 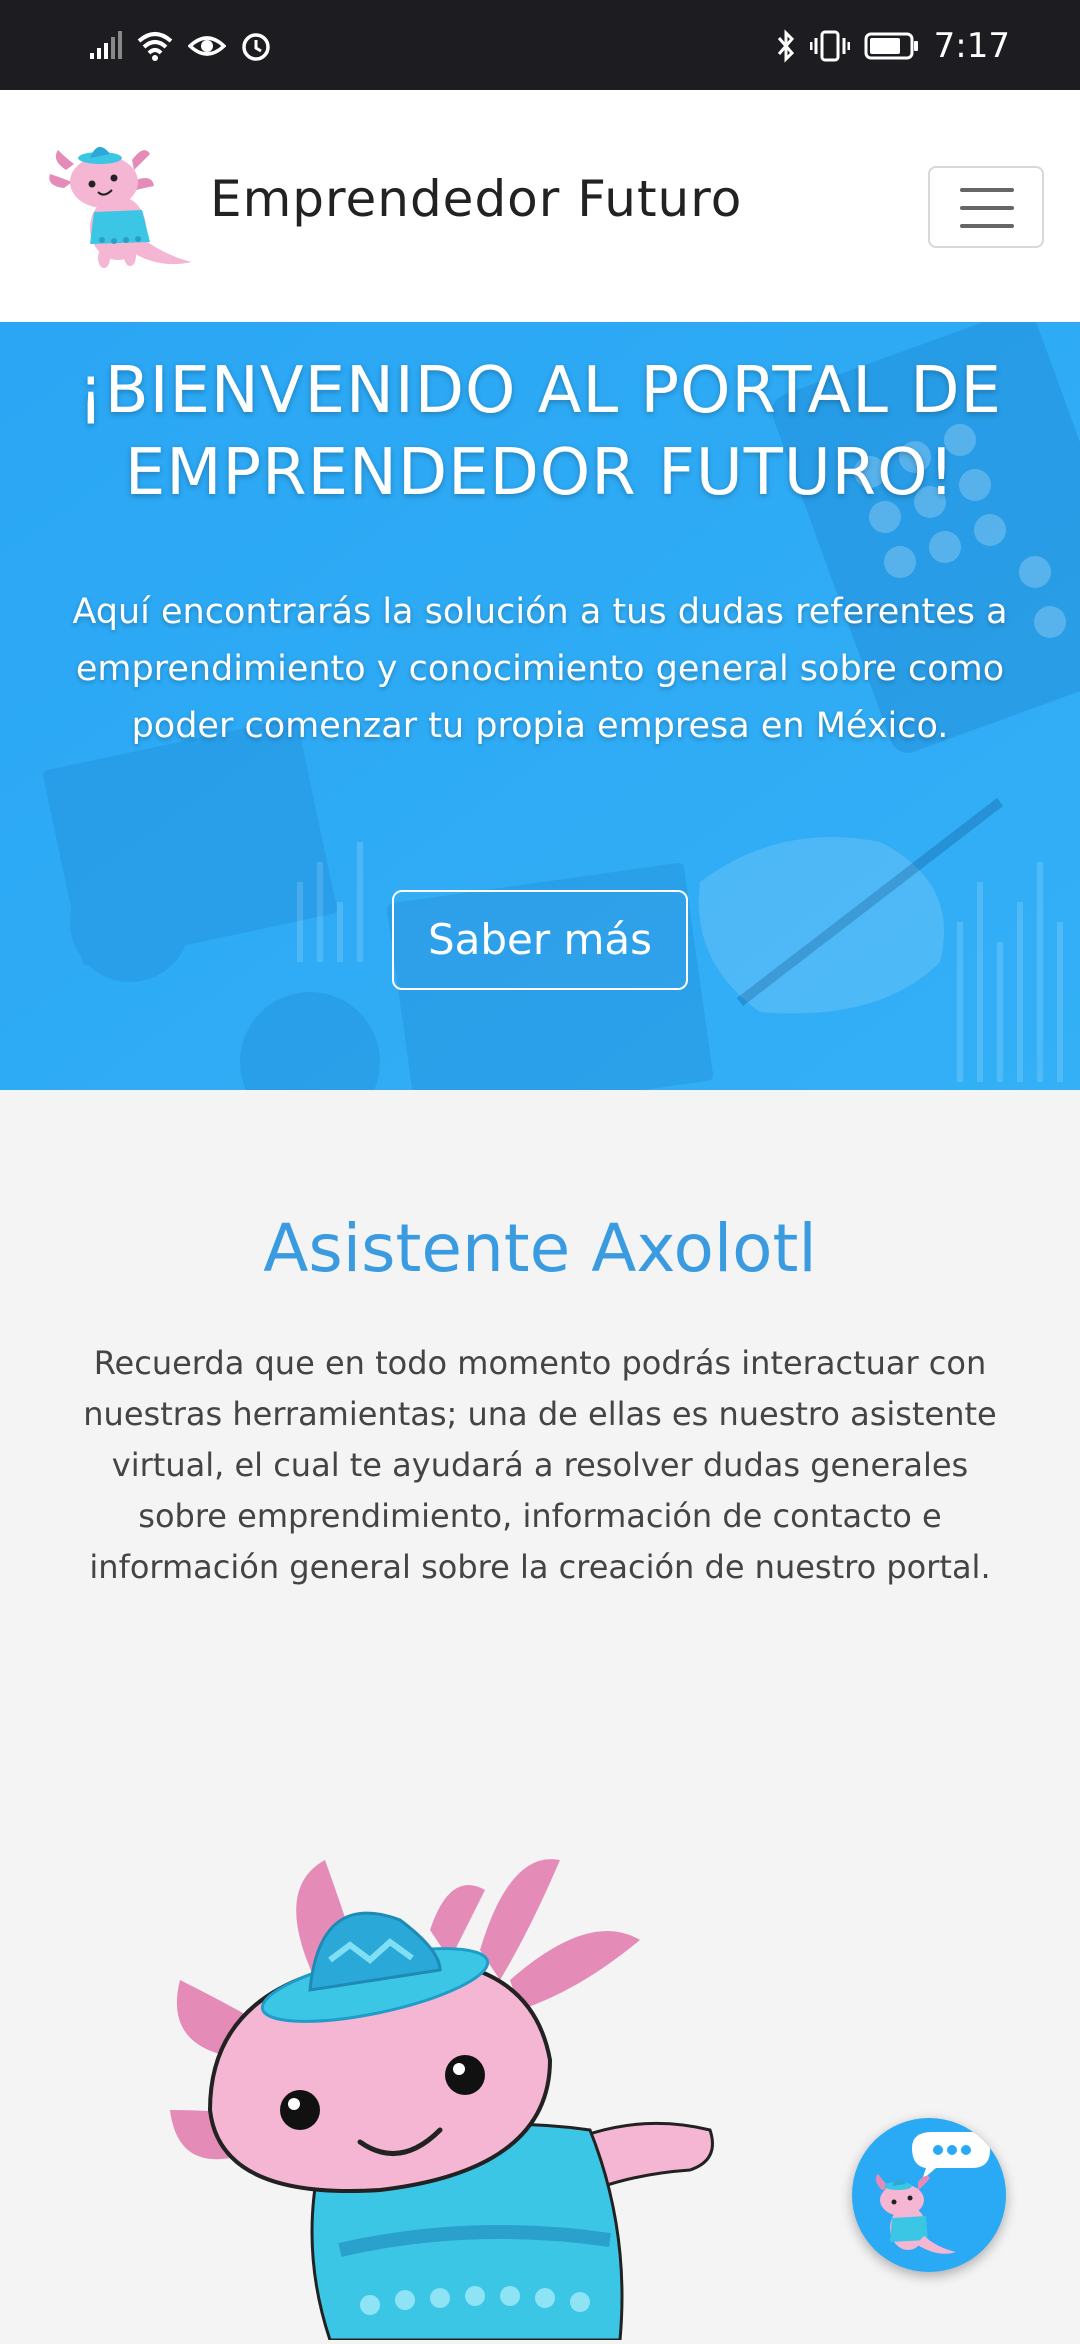 What do you see at coordinates (540, 45) in the screenshot?
I see `status-bar: 7:17` at bounding box center [540, 45].